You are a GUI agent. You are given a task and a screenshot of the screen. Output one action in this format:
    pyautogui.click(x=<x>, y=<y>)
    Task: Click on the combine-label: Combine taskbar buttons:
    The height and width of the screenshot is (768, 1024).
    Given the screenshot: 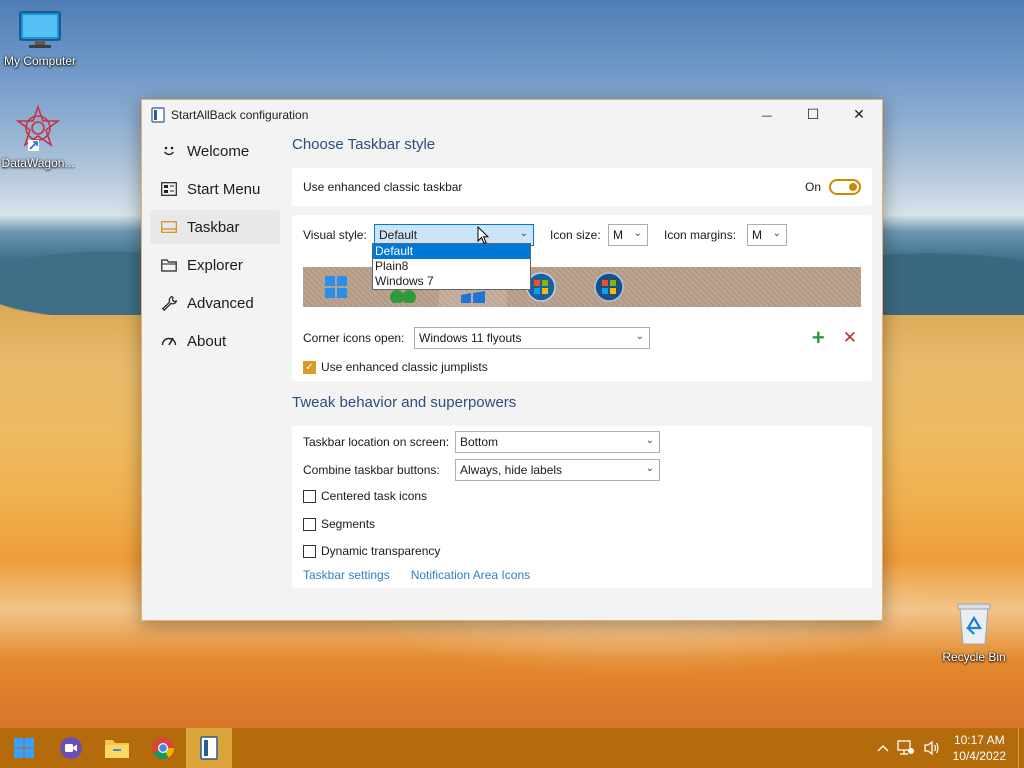 What is the action you would take?
    pyautogui.click(x=371, y=470)
    